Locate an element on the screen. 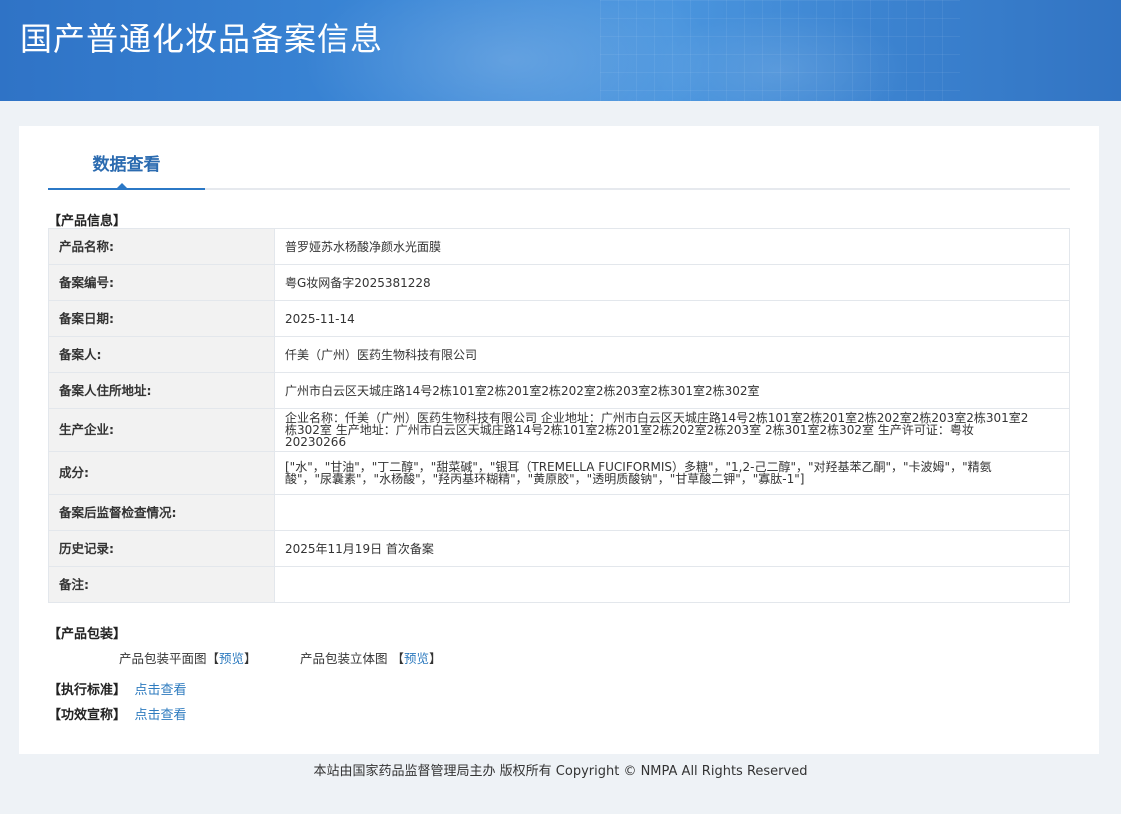 This screenshot has width=1121, height=814. packaging-flat: 产品包装平面图【预览】 is located at coordinates (188, 657).